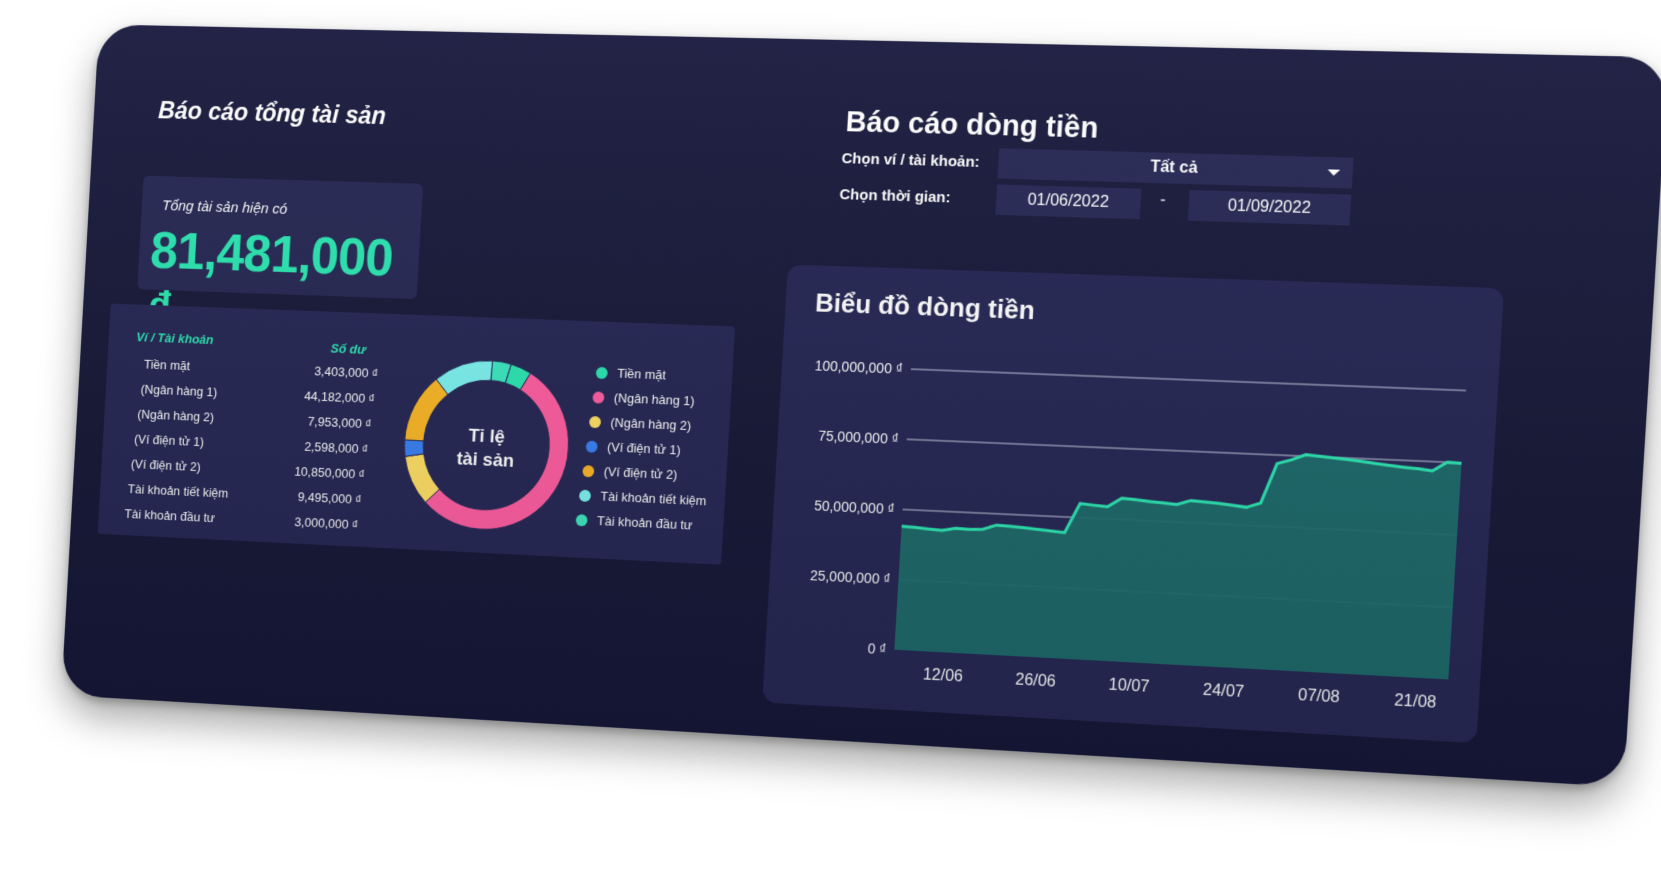 The width and height of the screenshot is (1661, 869). Describe the element at coordinates (895, 196) in the screenshot. I see `time-filter-label: Chọn thời gian:` at that location.